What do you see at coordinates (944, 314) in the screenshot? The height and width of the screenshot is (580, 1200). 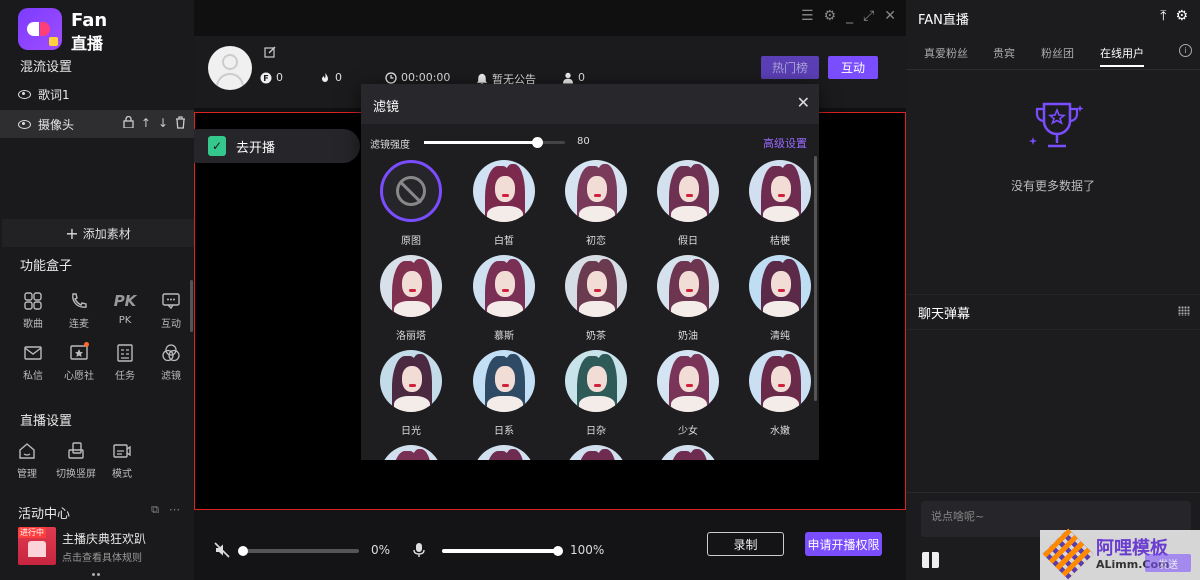 I see `chat-section-title: 聊天弹幕` at bounding box center [944, 314].